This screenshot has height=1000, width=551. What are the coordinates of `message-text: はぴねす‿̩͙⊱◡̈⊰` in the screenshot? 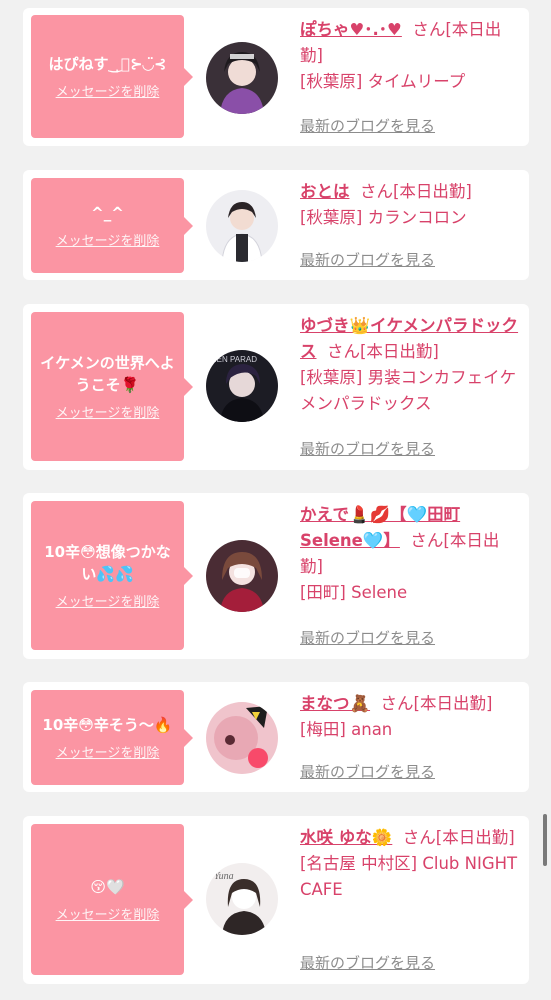 It's located at (107, 64).